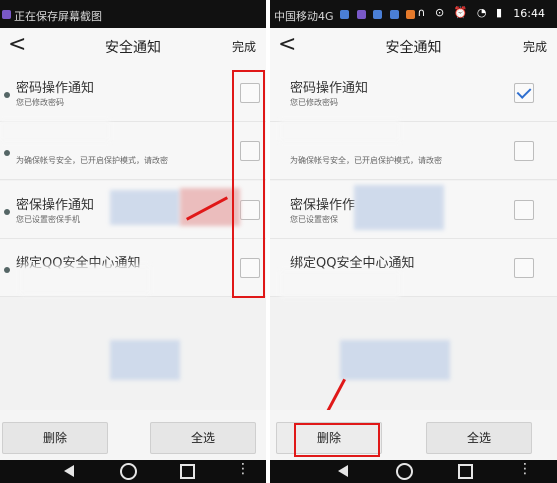  I want to click on delete-highlight-box, so click(337, 440).